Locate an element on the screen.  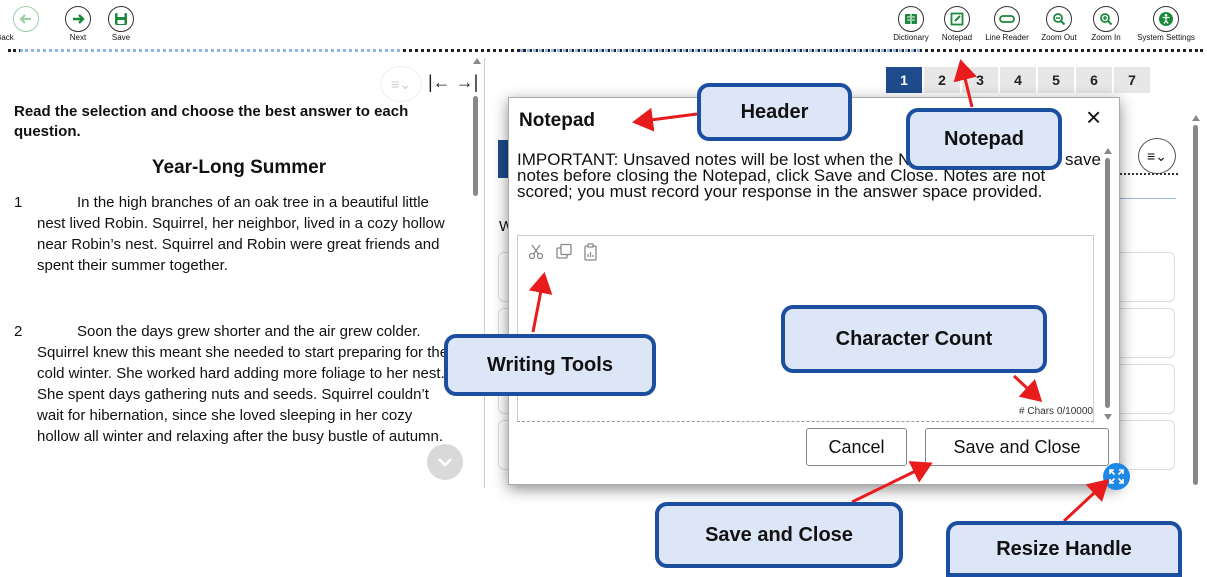
callout-notepad: Notepad is located at coordinates (984, 139).